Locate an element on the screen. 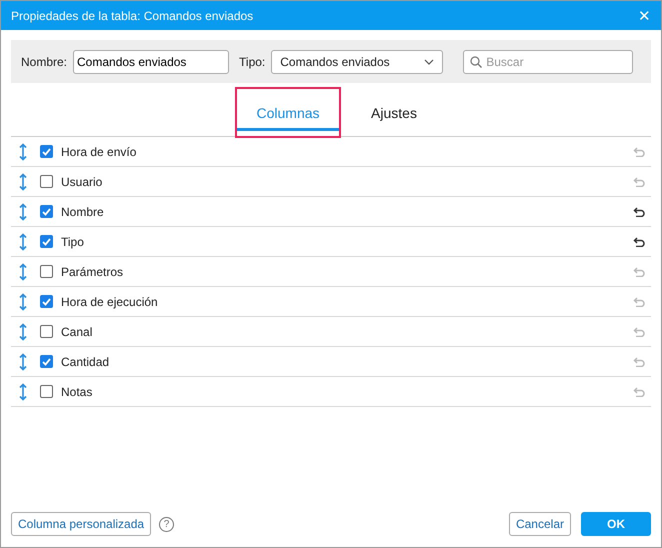 This screenshot has height=548, width=662. custom-column-button: Columna personalizada is located at coordinates (81, 524).